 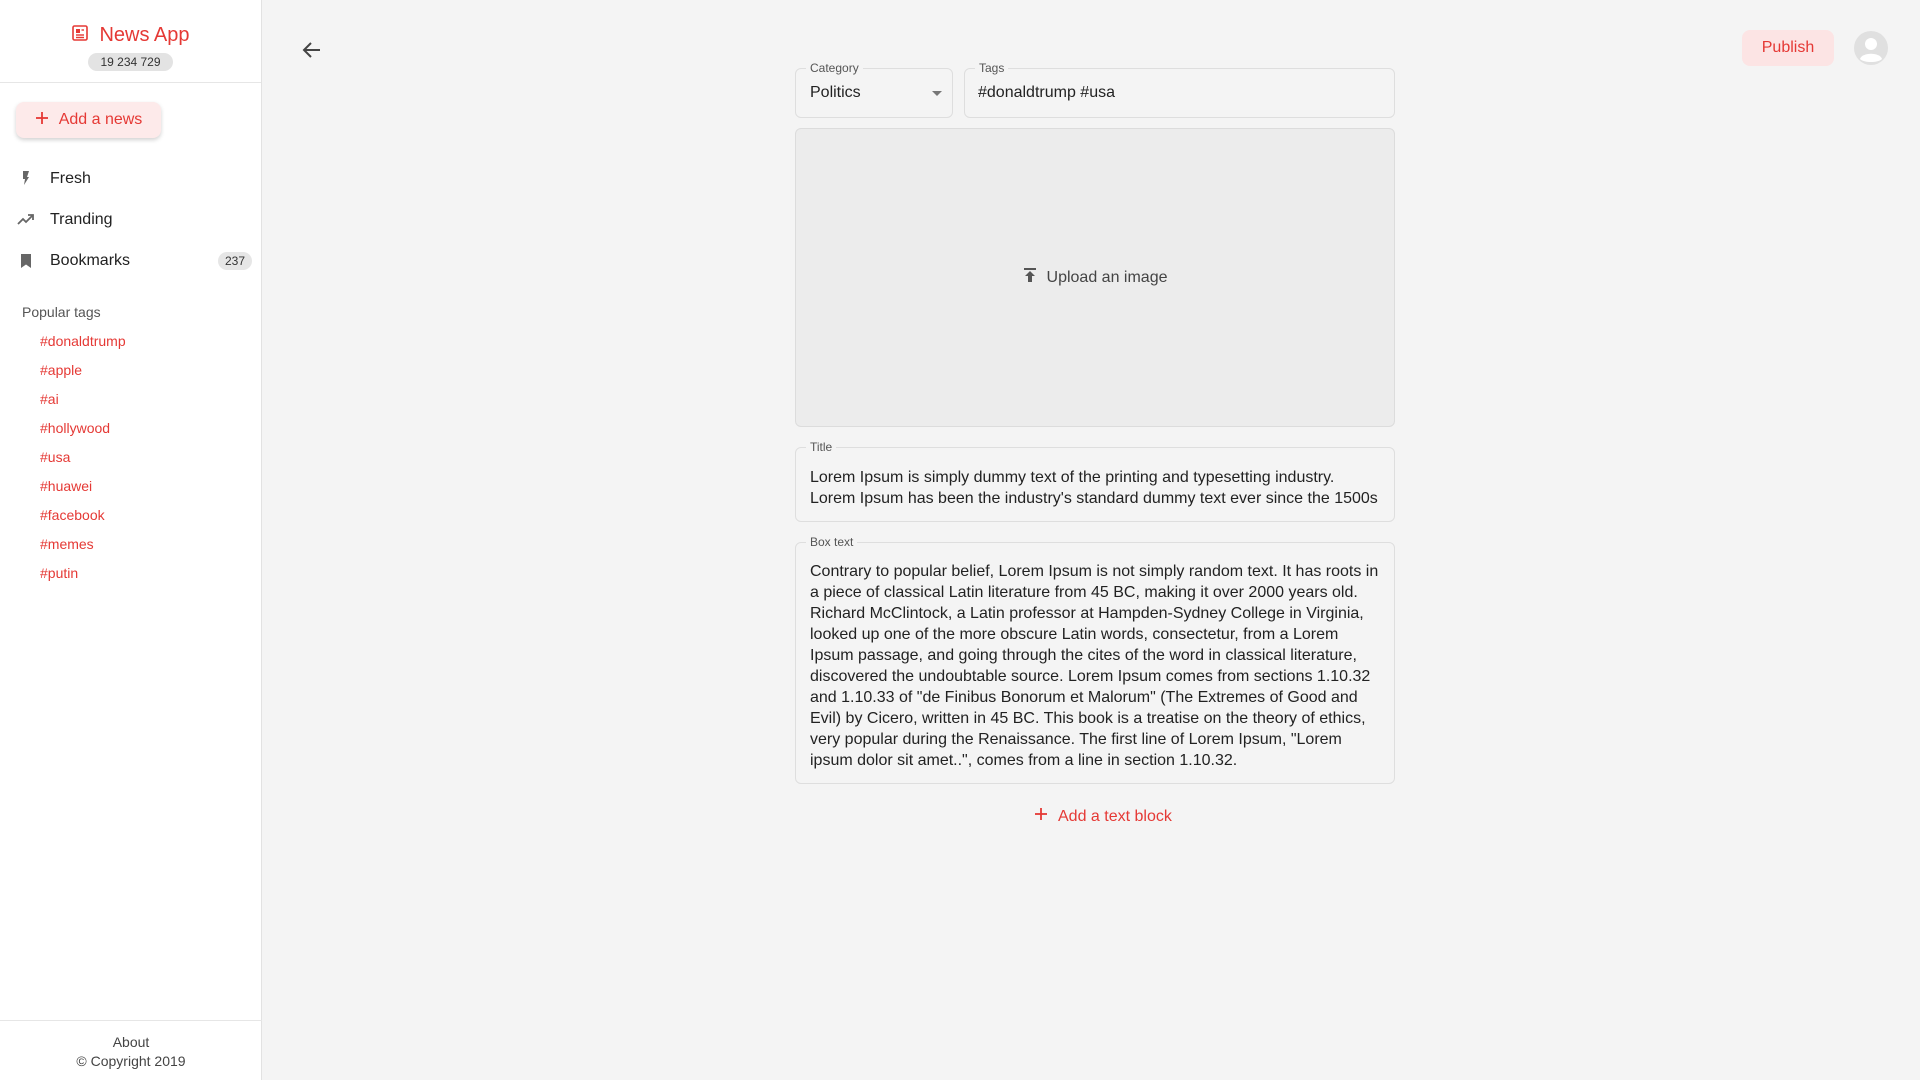 What do you see at coordinates (100, 119) in the screenshot?
I see `add-news-label: Add a news` at bounding box center [100, 119].